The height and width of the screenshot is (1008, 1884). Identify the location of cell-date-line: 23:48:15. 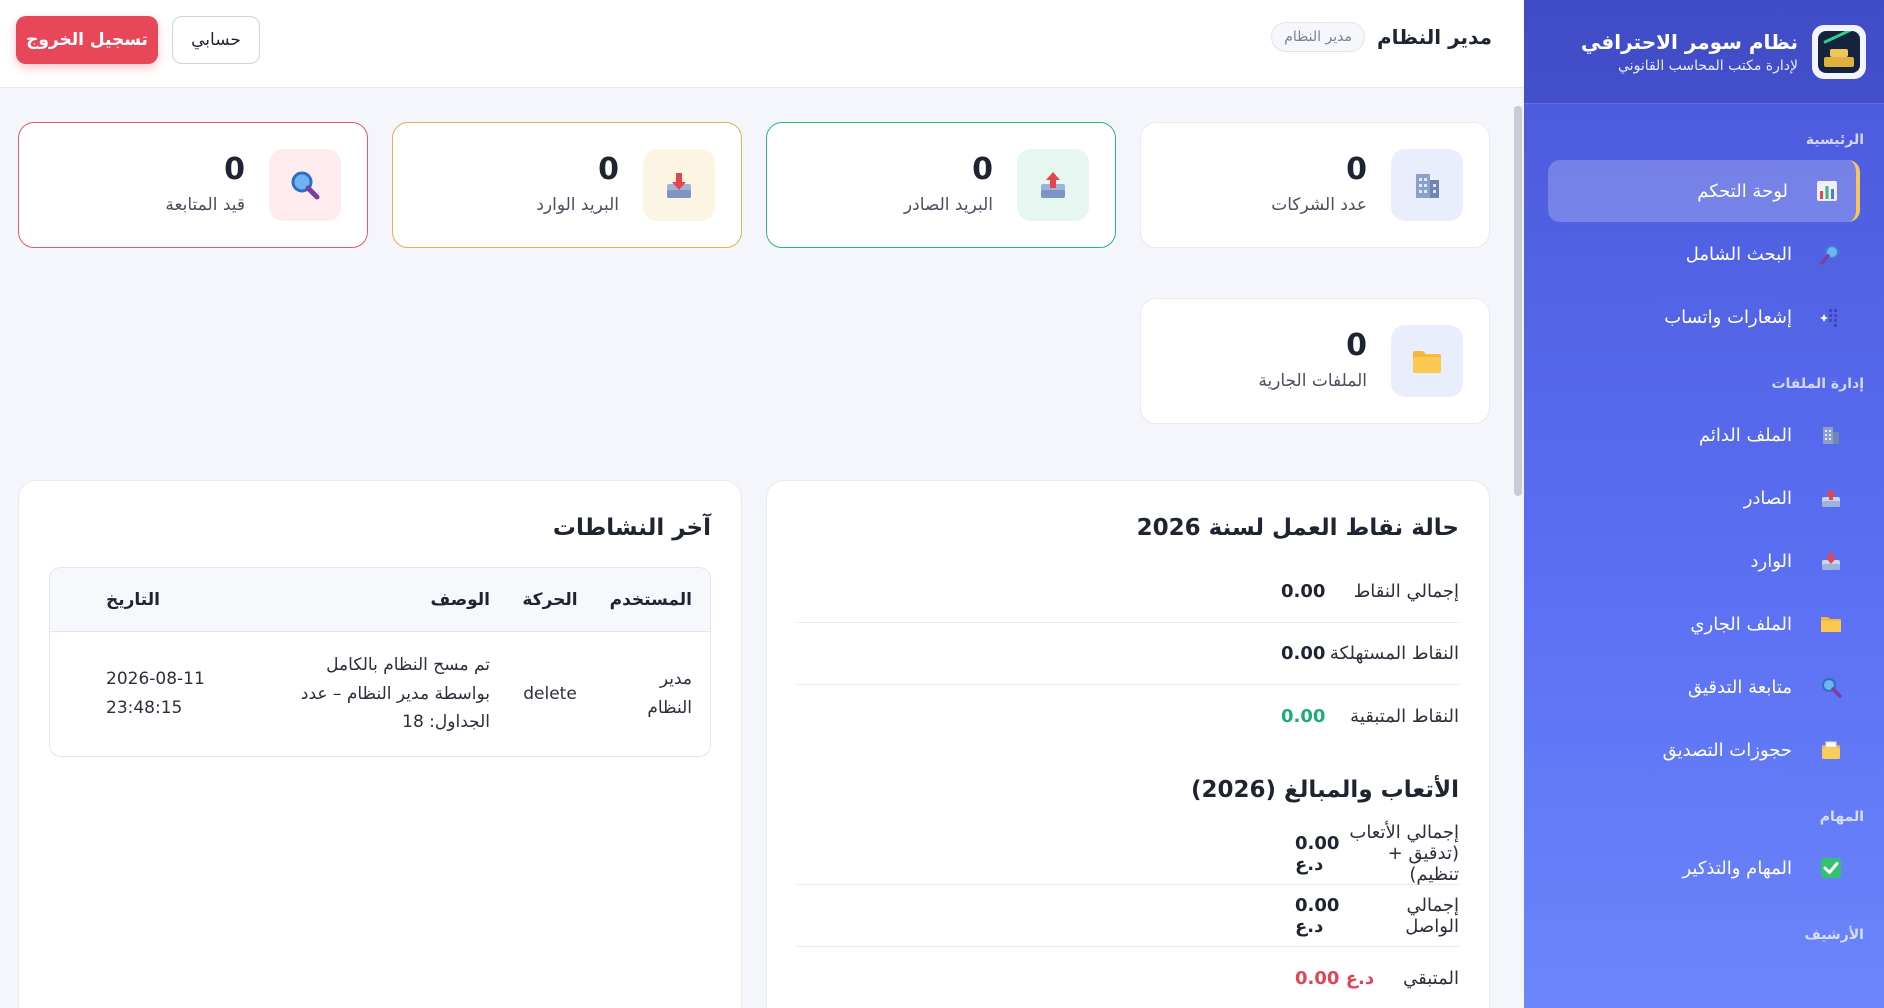
(144, 708).